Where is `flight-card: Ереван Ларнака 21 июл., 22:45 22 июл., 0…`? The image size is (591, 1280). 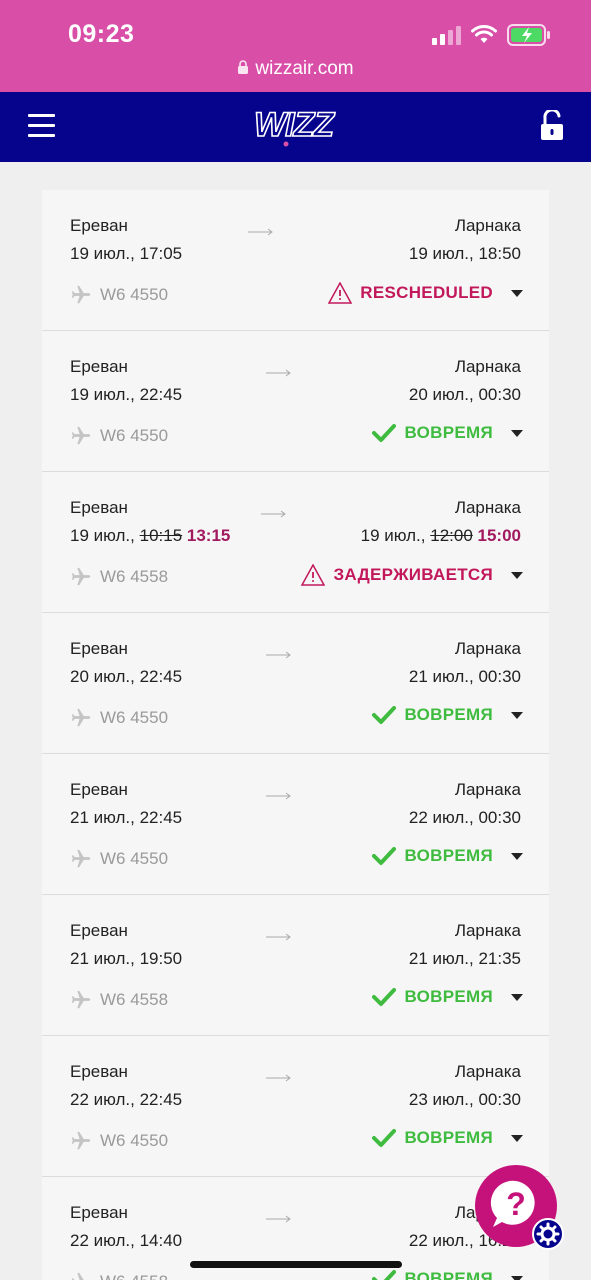
flight-card: Ереван Ларнака 21 июл., 22:45 22 июл., 0… is located at coordinates (295, 824).